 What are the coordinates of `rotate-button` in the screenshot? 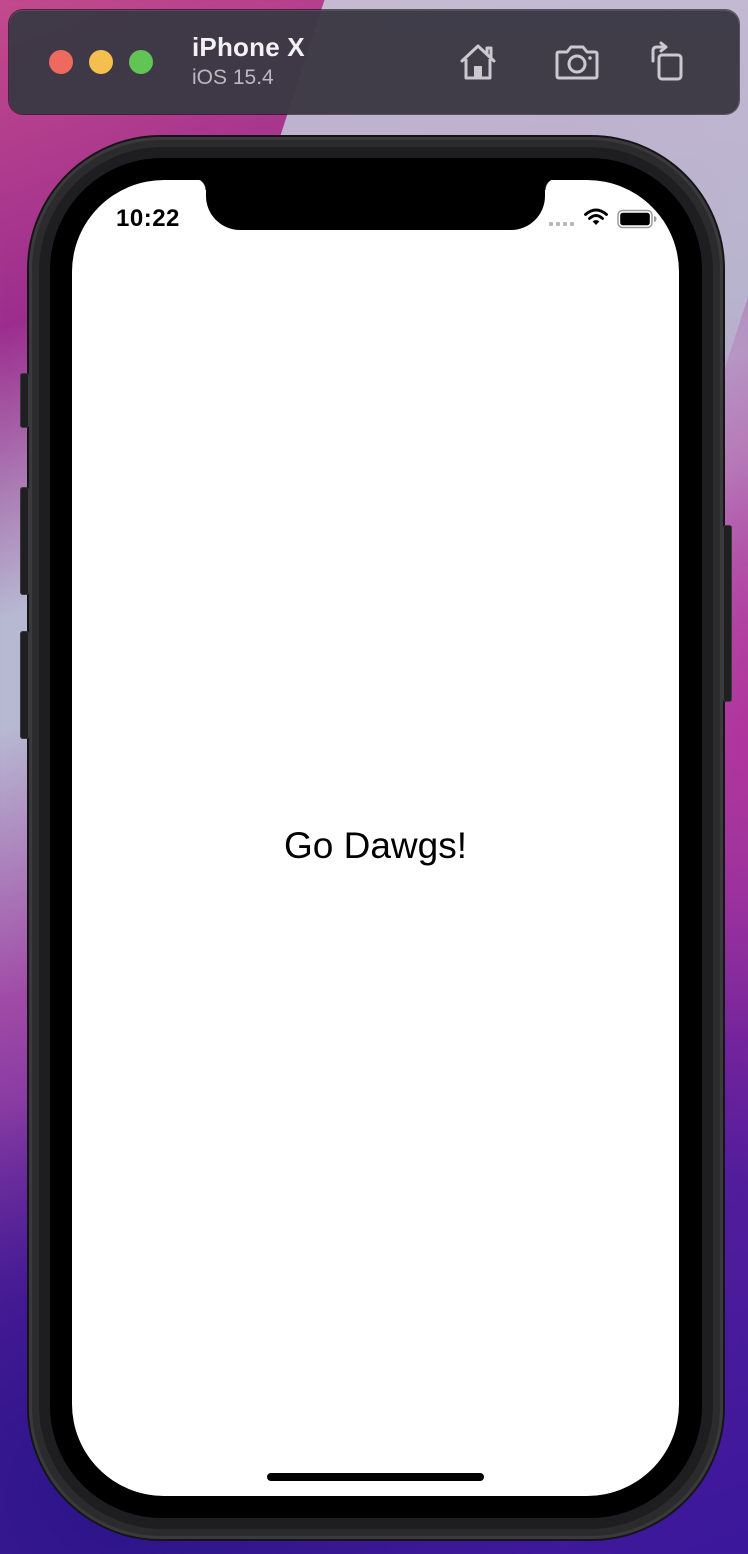 It's located at (667, 62).